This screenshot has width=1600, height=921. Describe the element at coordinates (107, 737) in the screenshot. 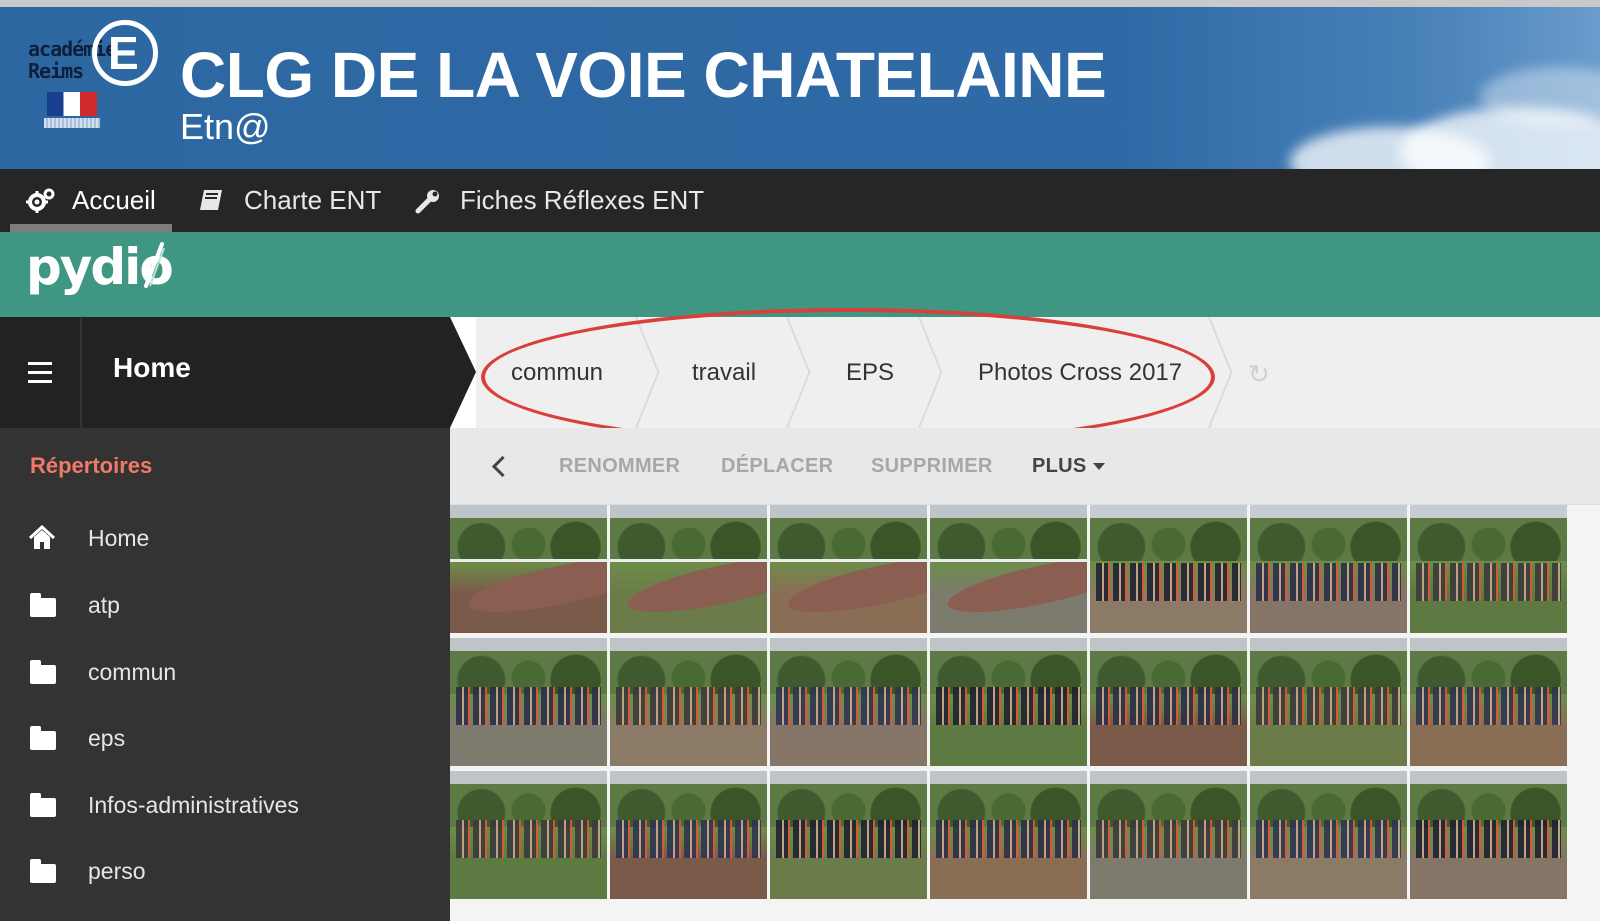

I see `sidebar-item-label: eps` at that location.